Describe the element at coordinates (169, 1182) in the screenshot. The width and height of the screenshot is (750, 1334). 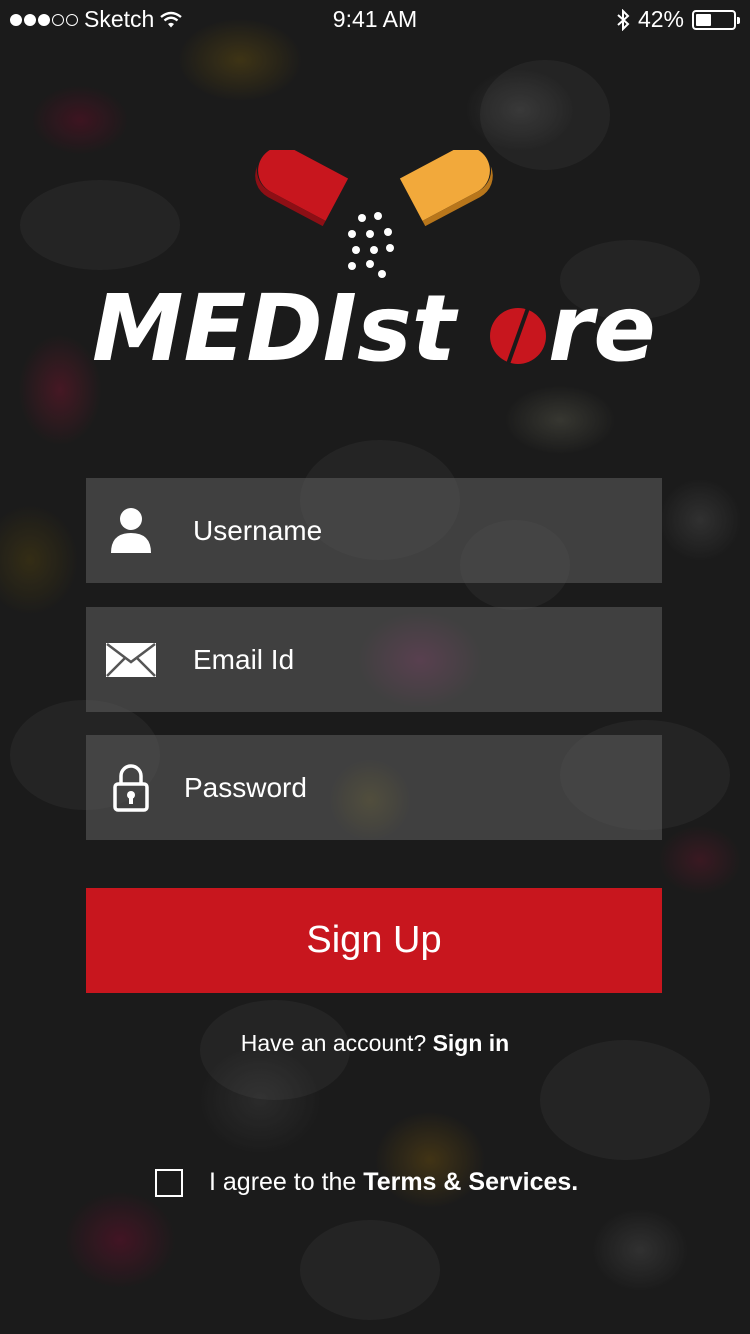
I see `terms-checkbox` at that location.